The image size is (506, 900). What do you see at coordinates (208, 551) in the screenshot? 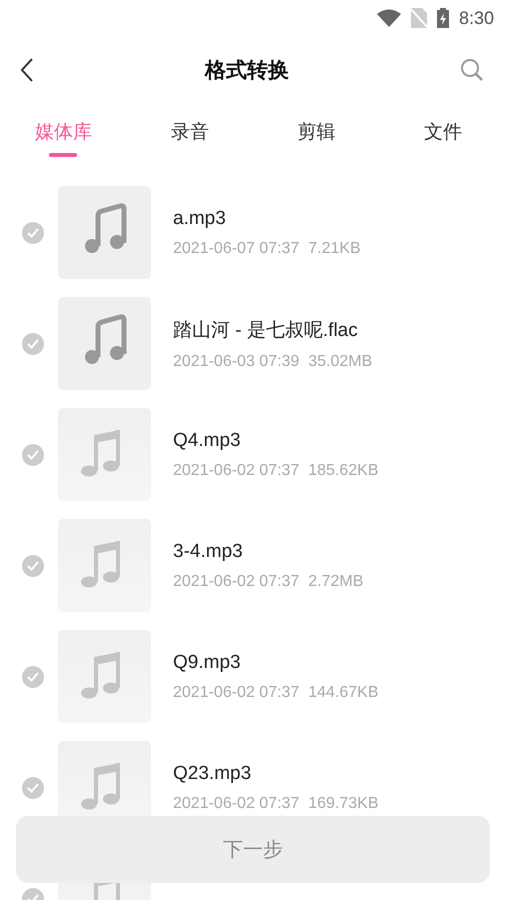
I see `file-name: 3-4.mp3` at bounding box center [208, 551].